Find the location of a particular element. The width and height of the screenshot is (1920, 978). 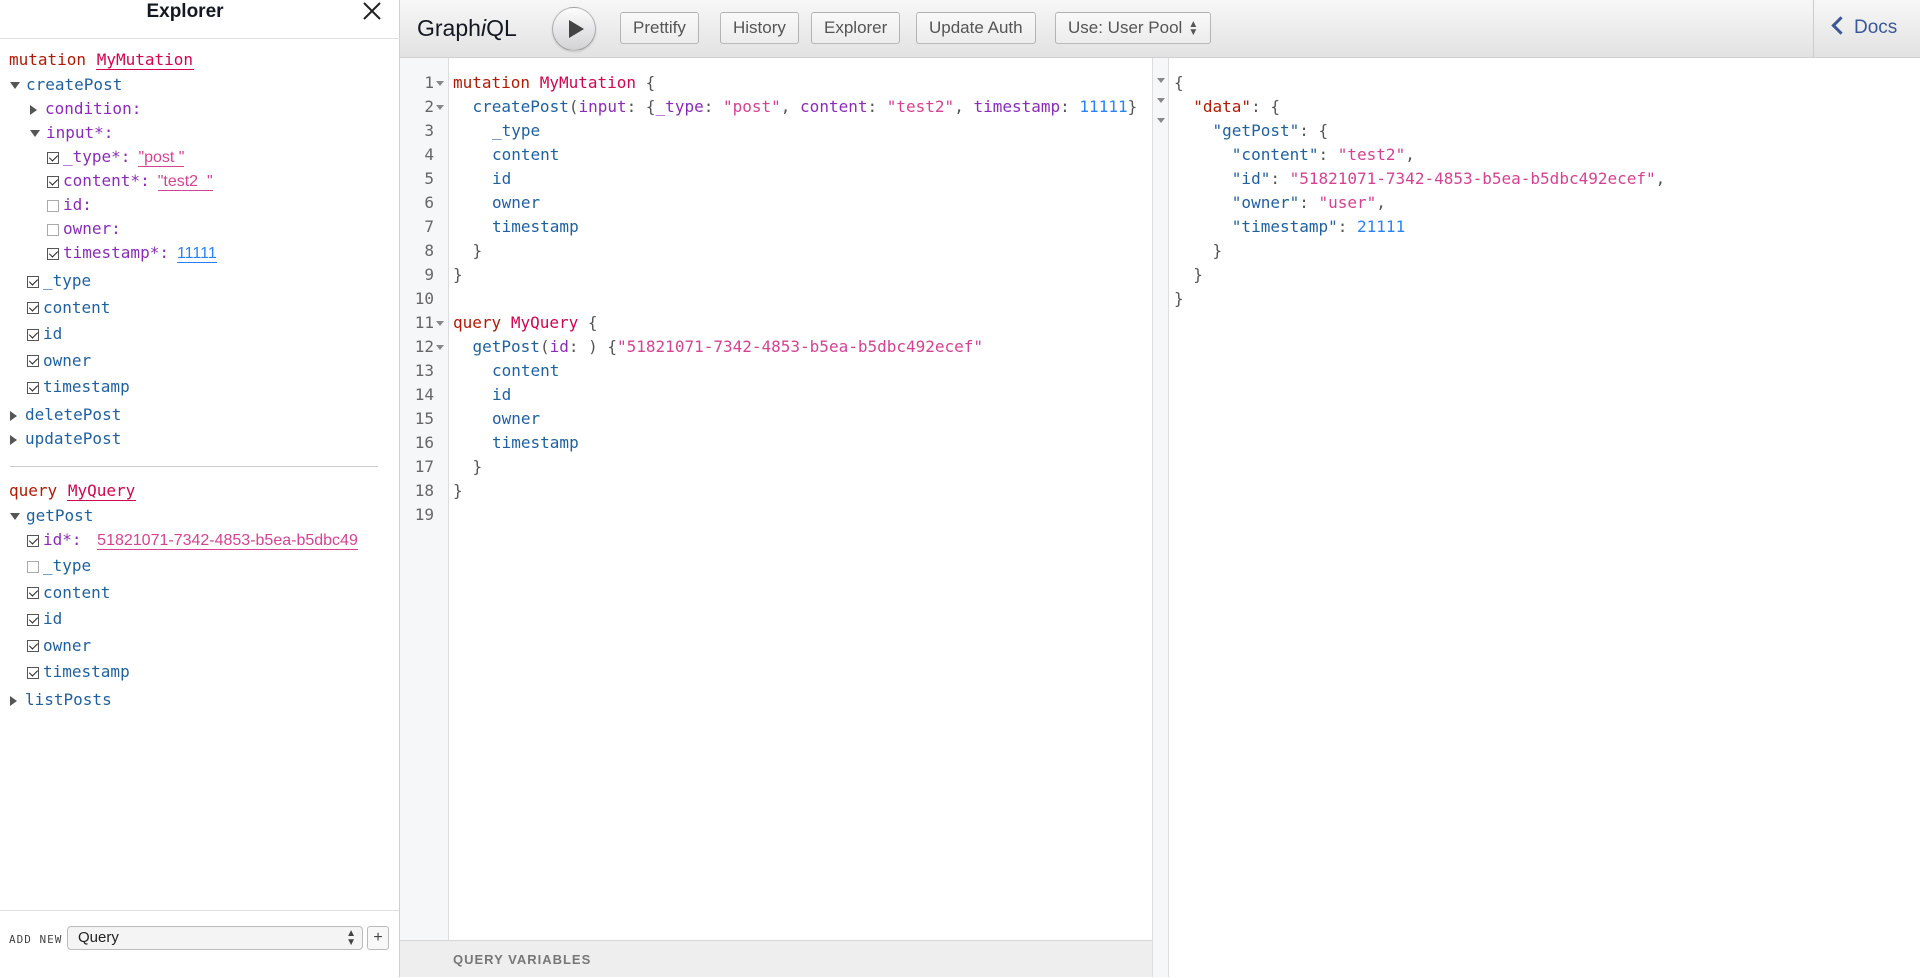

explorer-field-createPost: createPost is located at coordinates (66, 85).